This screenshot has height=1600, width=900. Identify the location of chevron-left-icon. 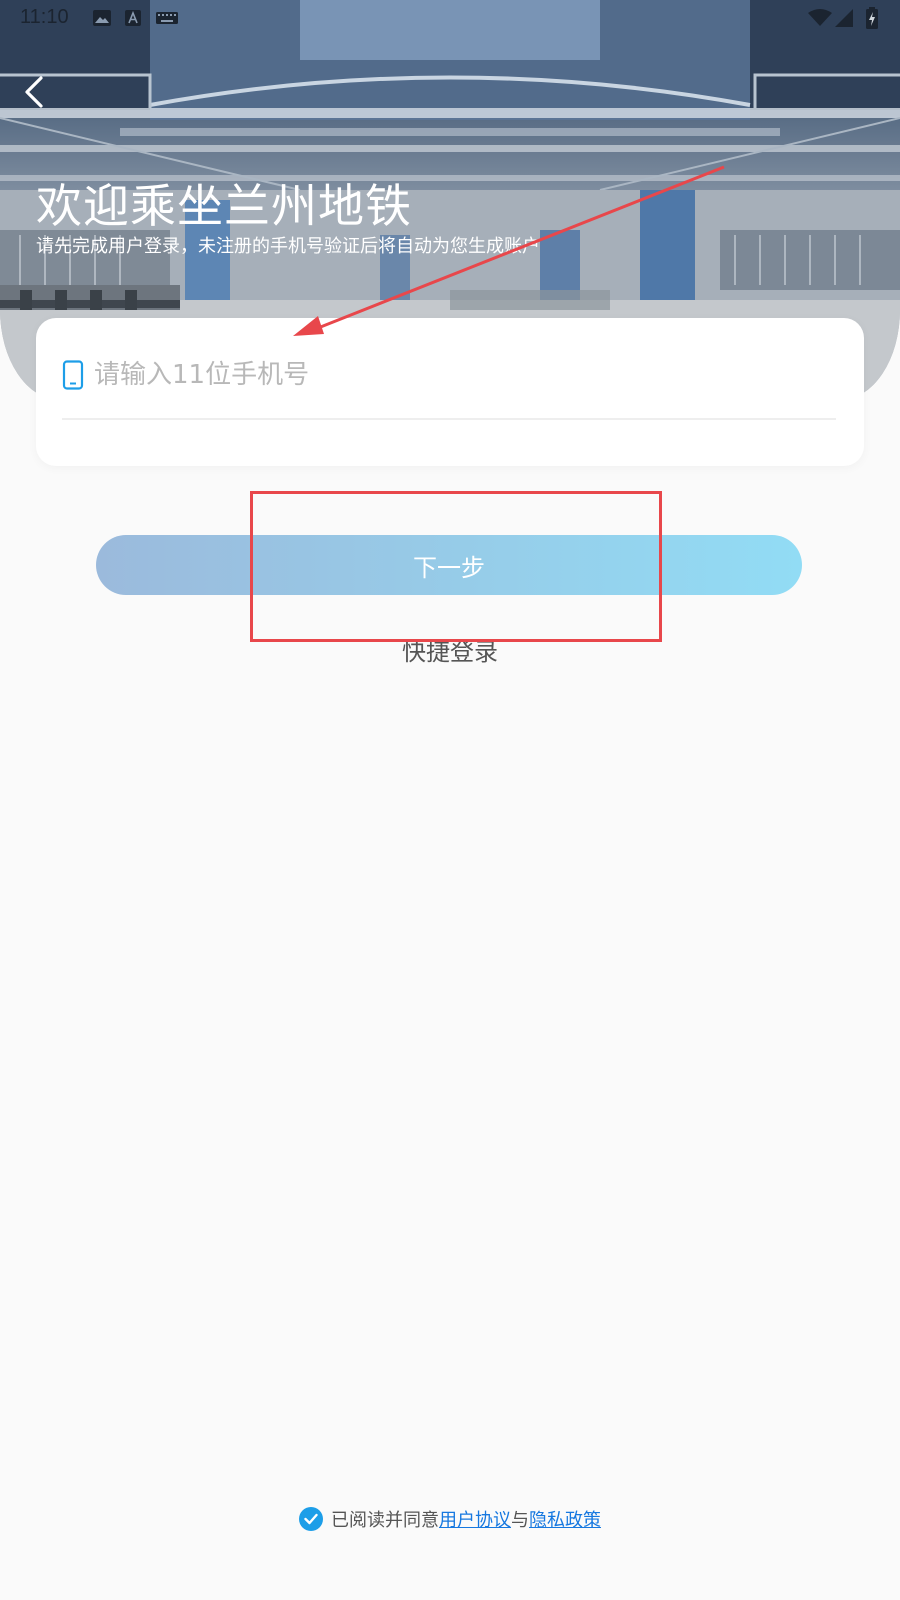
(34, 92).